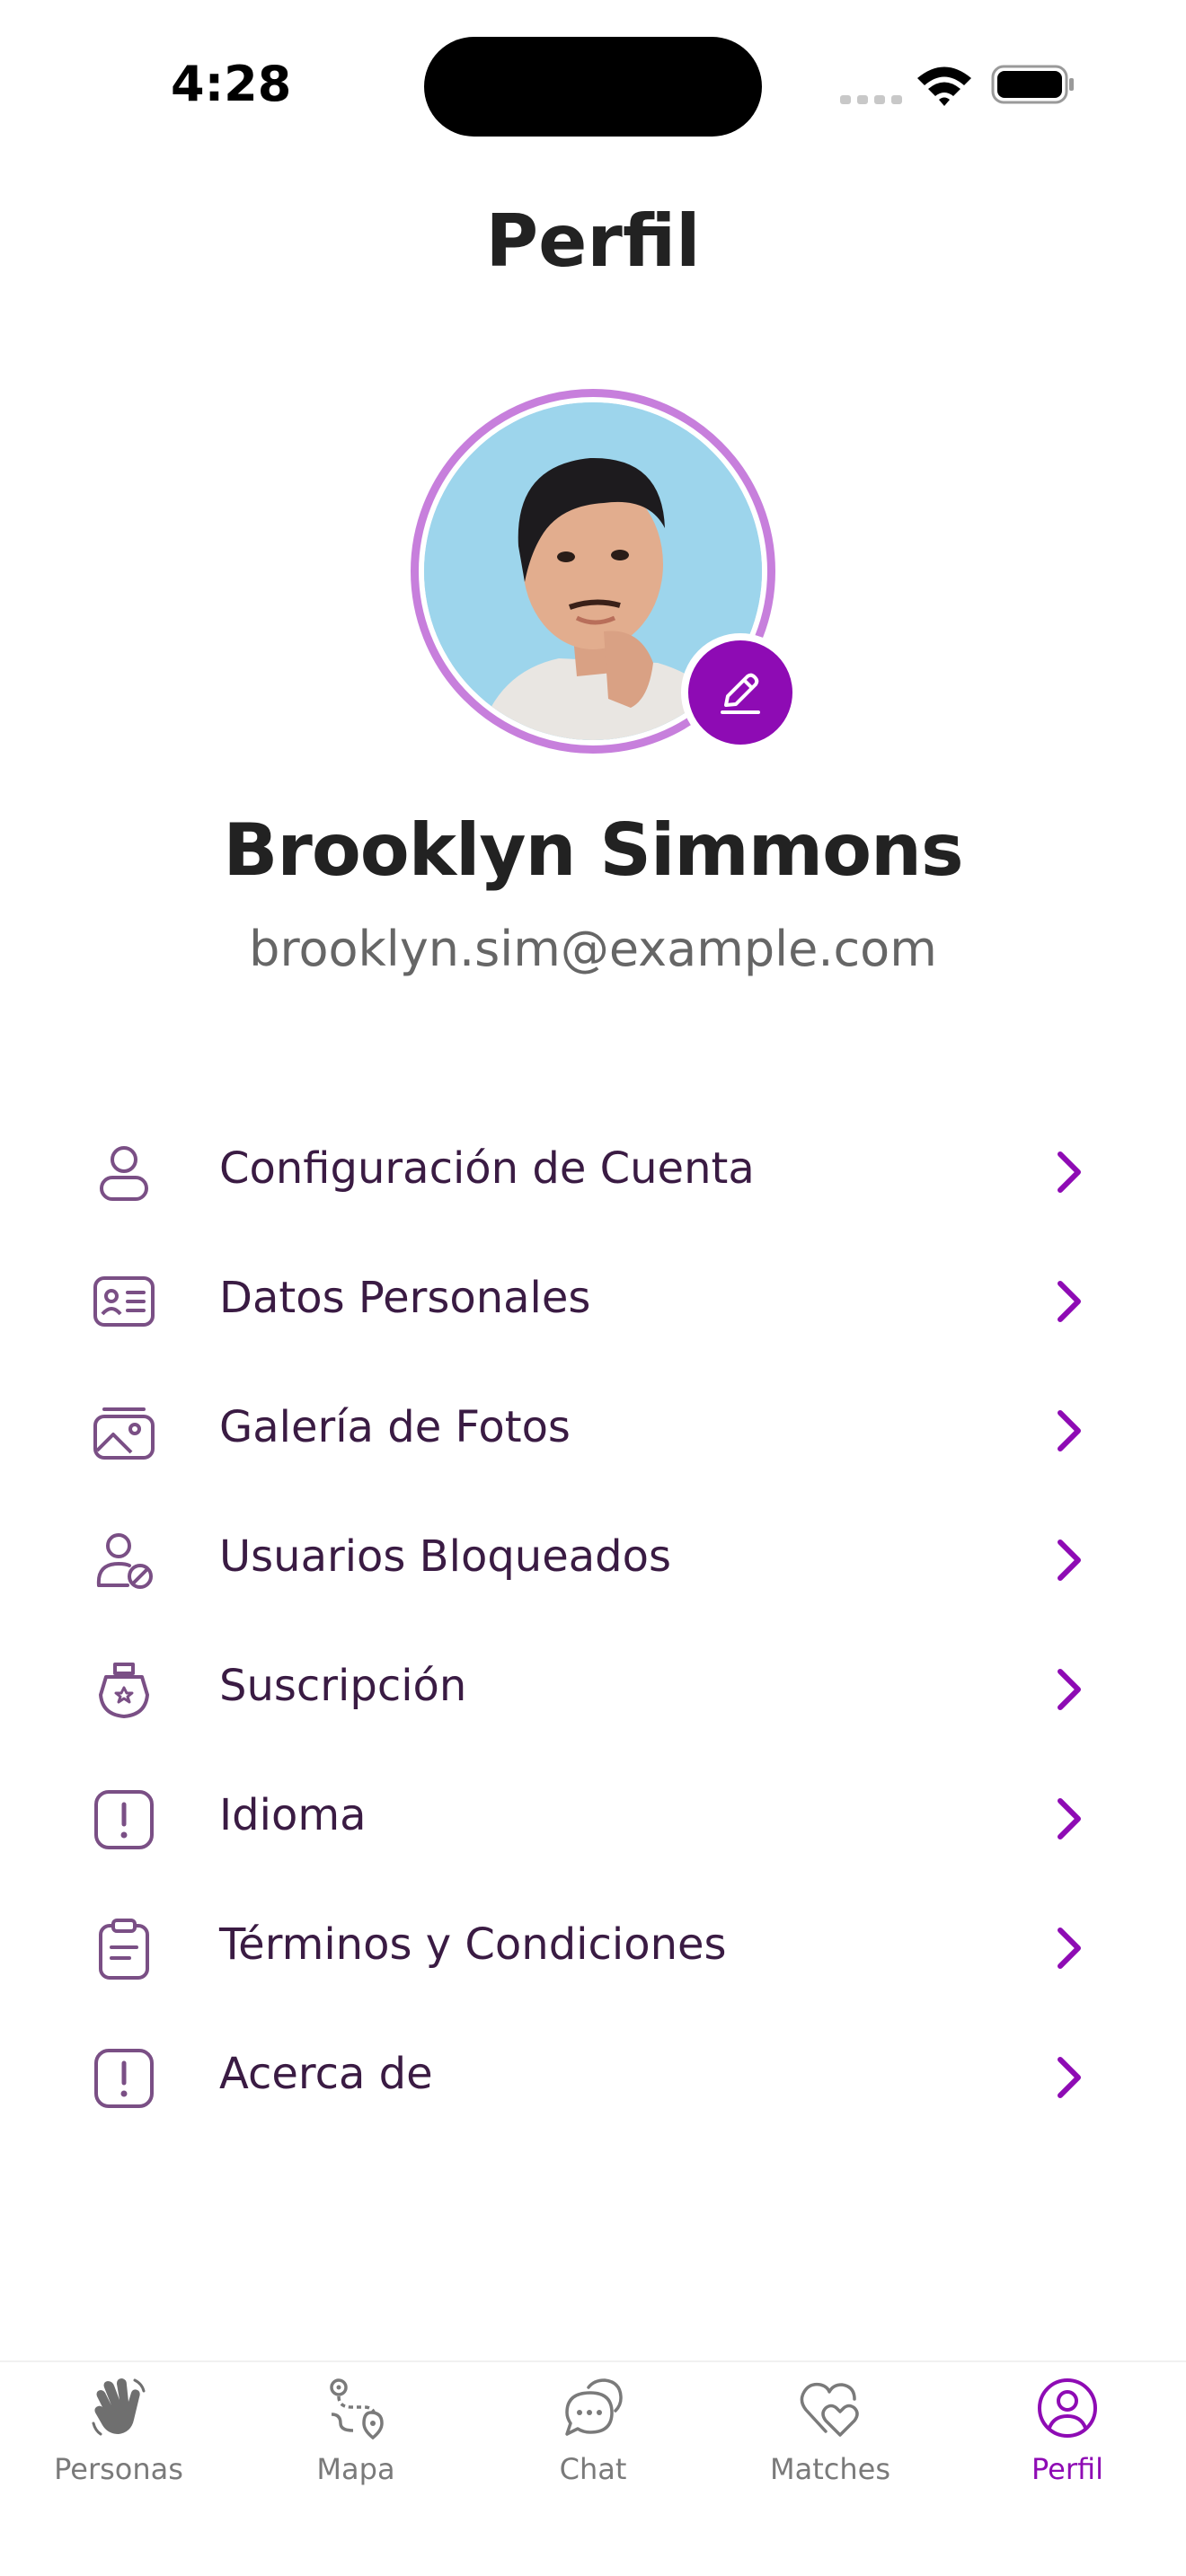 The image size is (1186, 2576). What do you see at coordinates (593, 241) in the screenshot?
I see `page-title: Perfil` at bounding box center [593, 241].